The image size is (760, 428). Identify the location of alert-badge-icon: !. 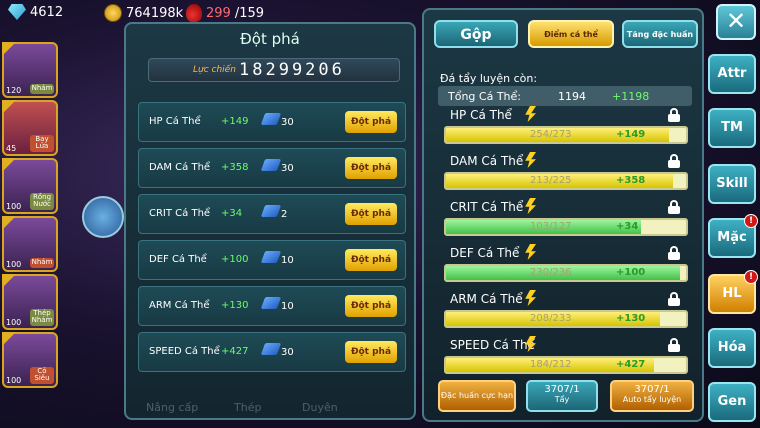
(751, 277).